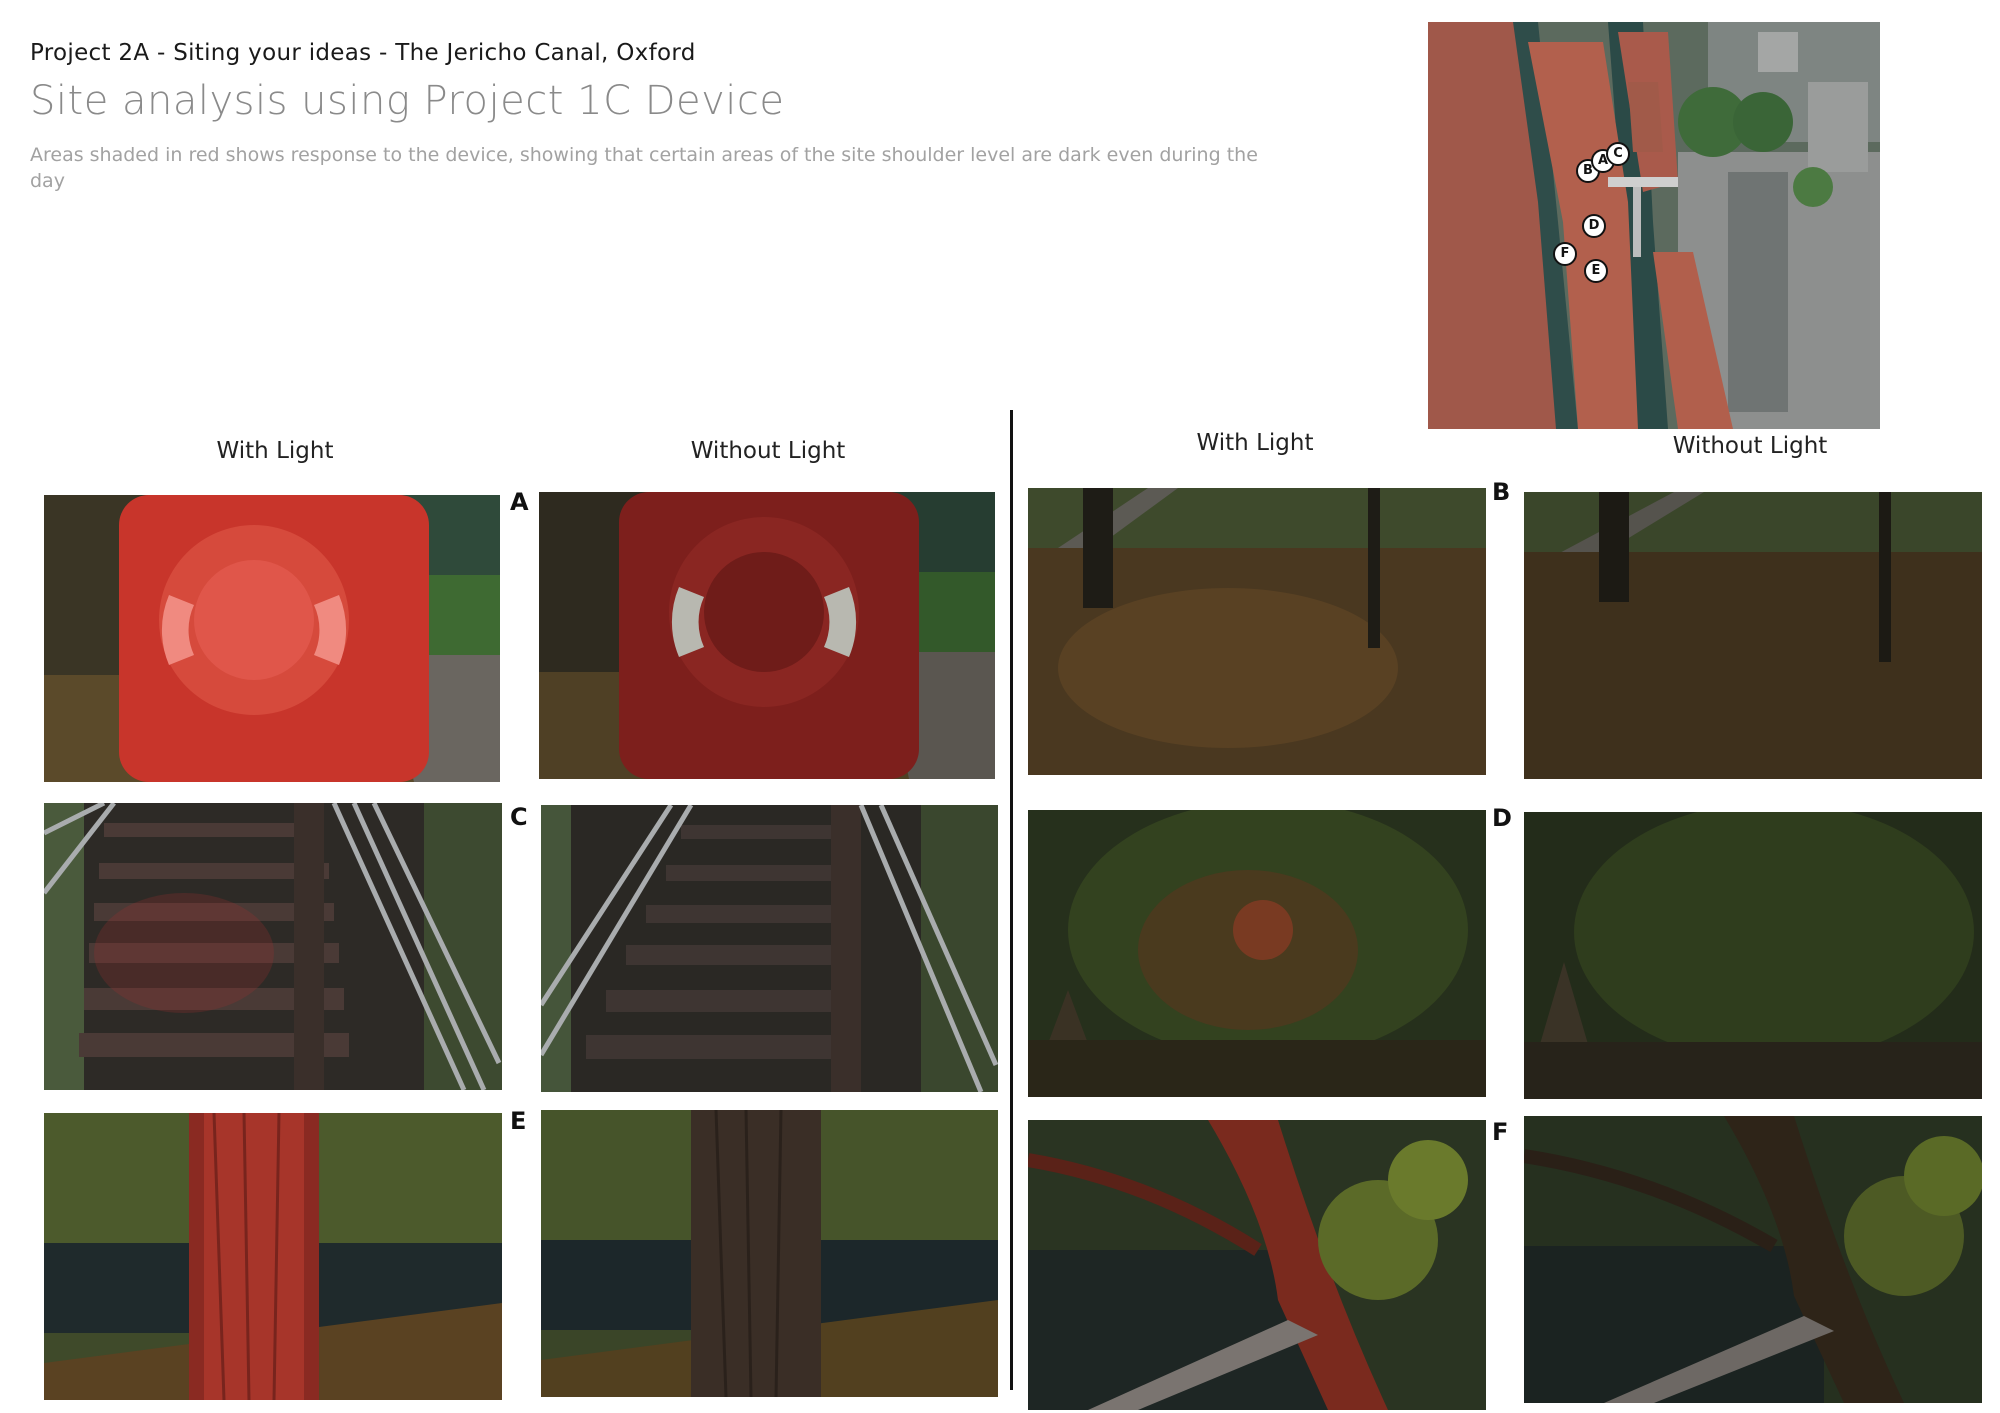  I want to click on map-marker-c: C, so click(1618, 154).